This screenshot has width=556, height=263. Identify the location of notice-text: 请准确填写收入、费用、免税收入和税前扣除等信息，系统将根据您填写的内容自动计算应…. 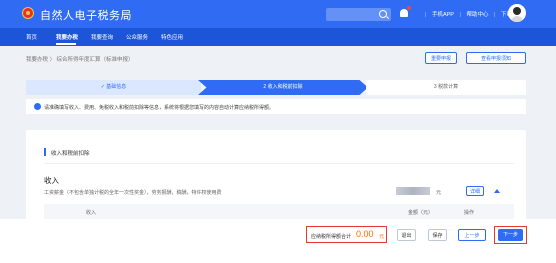
(159, 108).